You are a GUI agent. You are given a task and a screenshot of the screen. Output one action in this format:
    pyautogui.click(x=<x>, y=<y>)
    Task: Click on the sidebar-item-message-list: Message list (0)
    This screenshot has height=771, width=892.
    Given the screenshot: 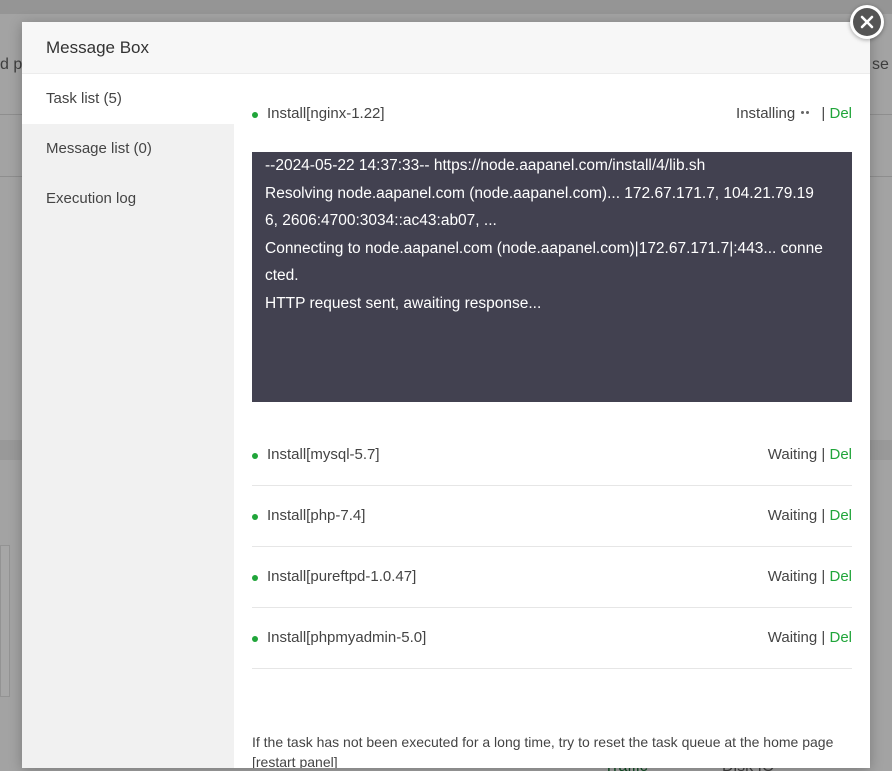 What is the action you would take?
    pyautogui.click(x=128, y=149)
    